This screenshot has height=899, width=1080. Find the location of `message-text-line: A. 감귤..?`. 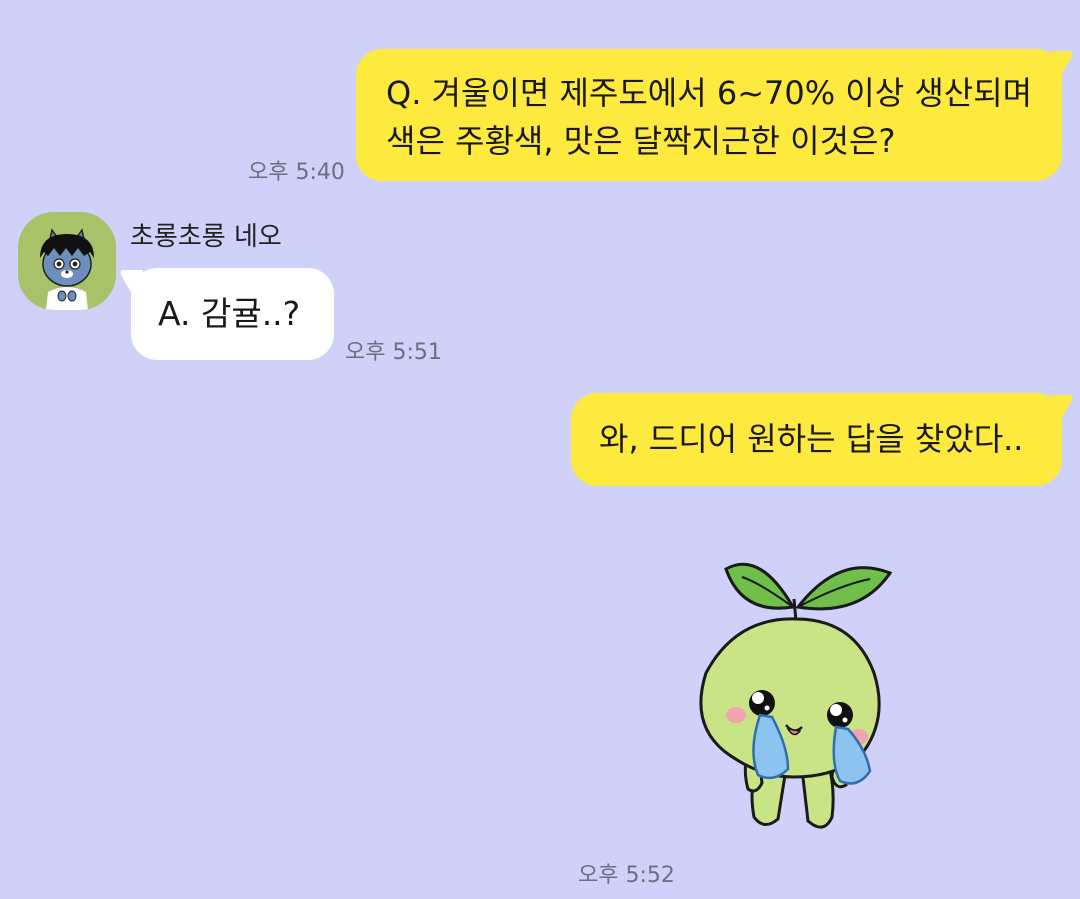

message-text-line: A. 감귤..? is located at coordinates (229, 313).